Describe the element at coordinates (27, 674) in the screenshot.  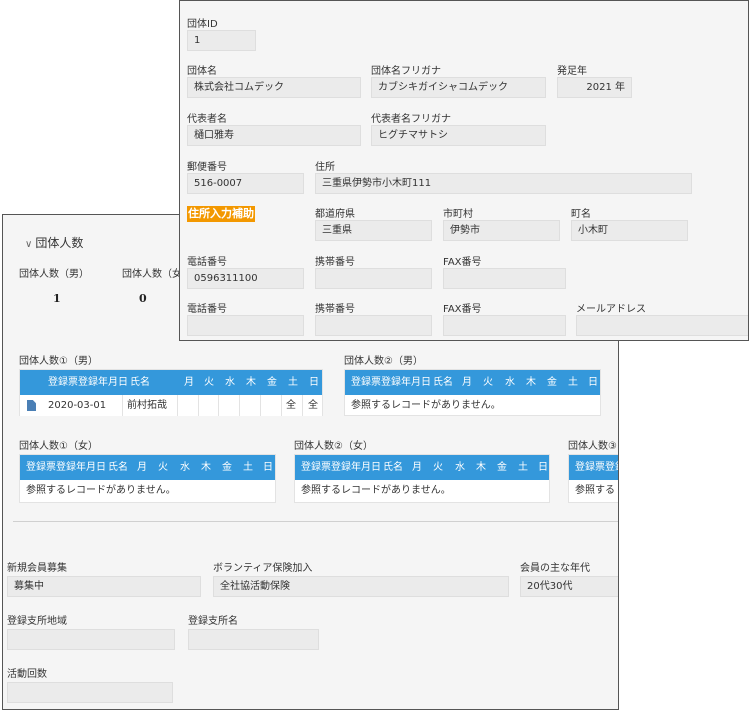
I see `activity-label: 活動回数` at that location.